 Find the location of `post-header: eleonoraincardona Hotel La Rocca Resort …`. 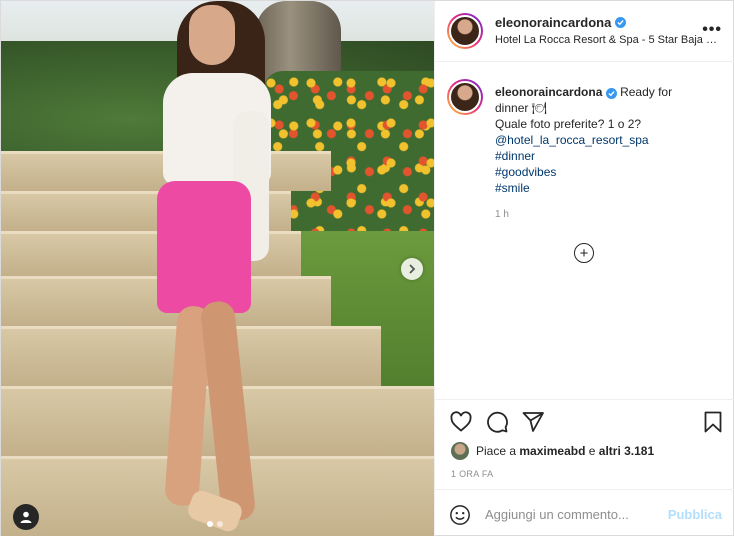

post-header: eleonoraincardona Hotel La Rocca Resort … is located at coordinates (584, 31).